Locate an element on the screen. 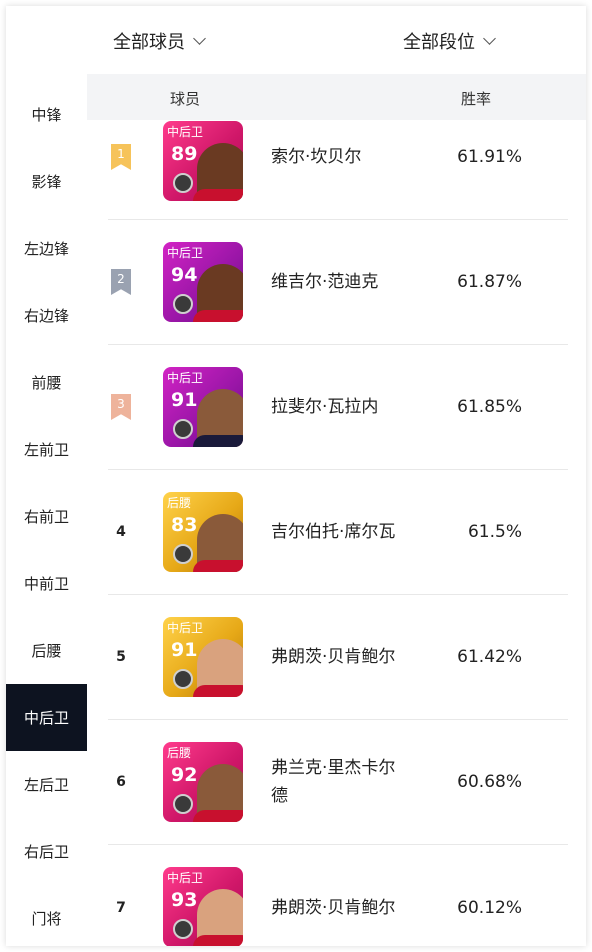  sidebar-item-attacking-mid: 前腰 is located at coordinates (46, 382).